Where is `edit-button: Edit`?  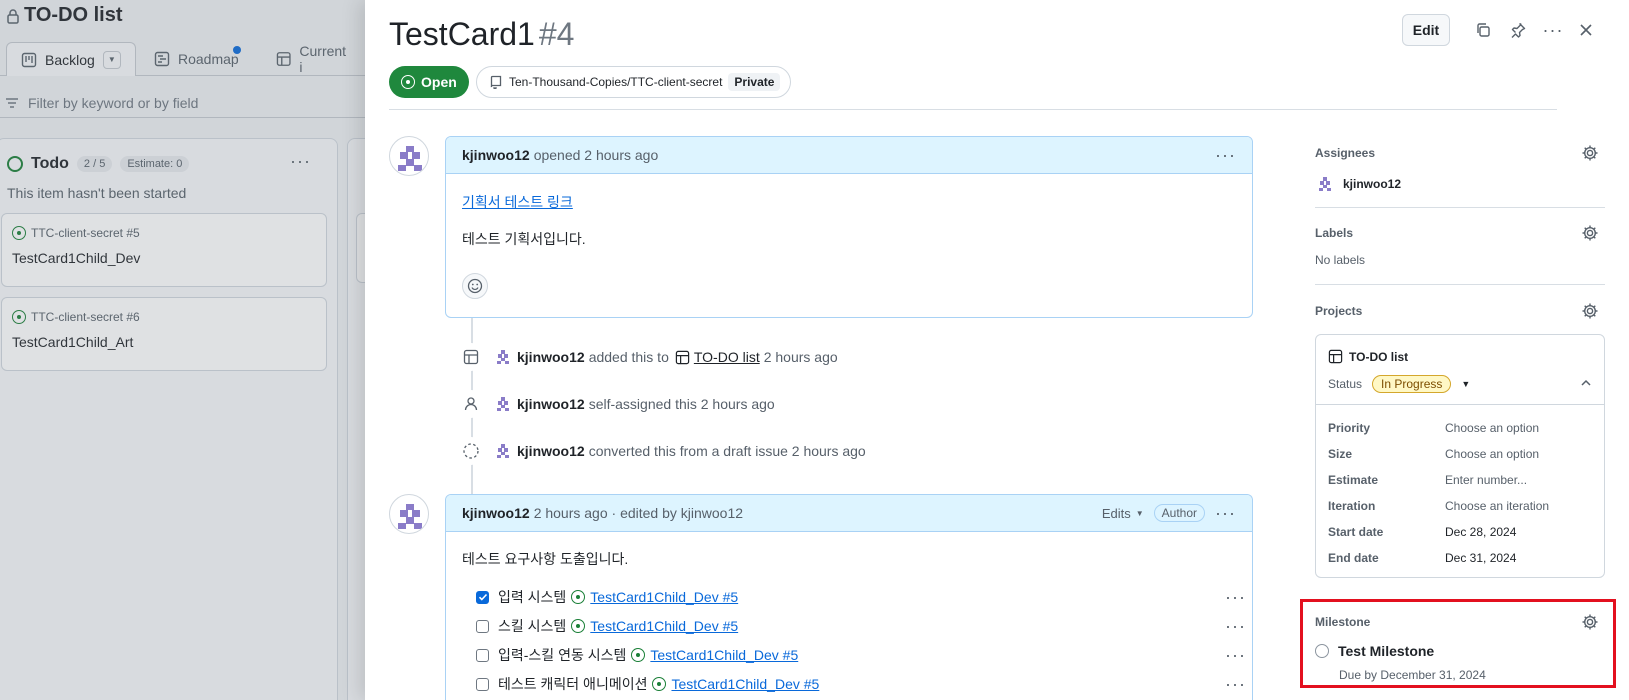 edit-button: Edit is located at coordinates (1426, 30).